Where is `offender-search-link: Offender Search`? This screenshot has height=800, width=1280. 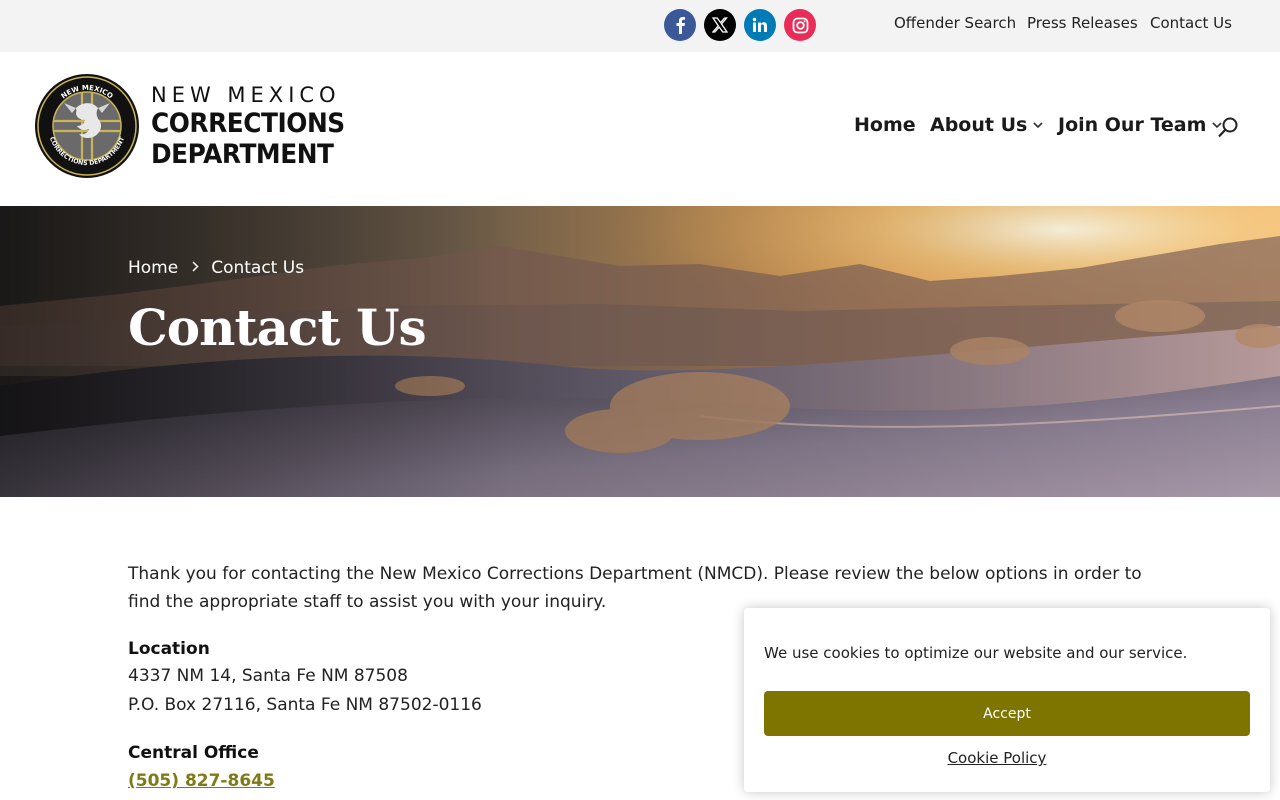
offender-search-link: Offender Search is located at coordinates (955, 23).